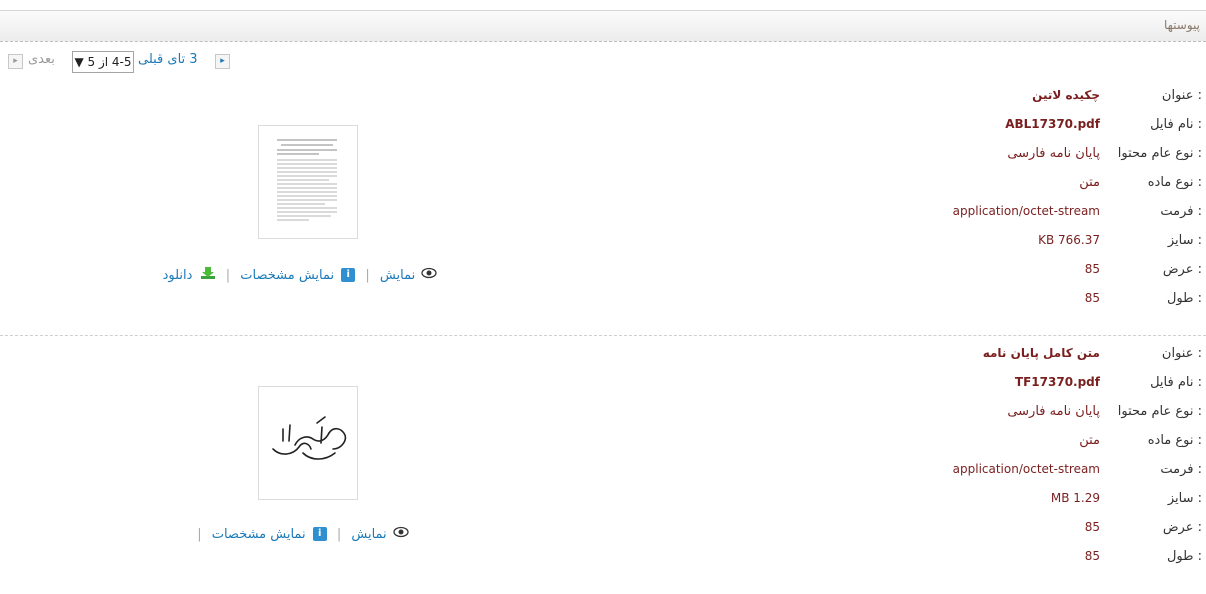 The width and height of the screenshot is (1206, 594). What do you see at coordinates (222, 61) in the screenshot?
I see `previous-arrow-icon: ▸` at bounding box center [222, 61].